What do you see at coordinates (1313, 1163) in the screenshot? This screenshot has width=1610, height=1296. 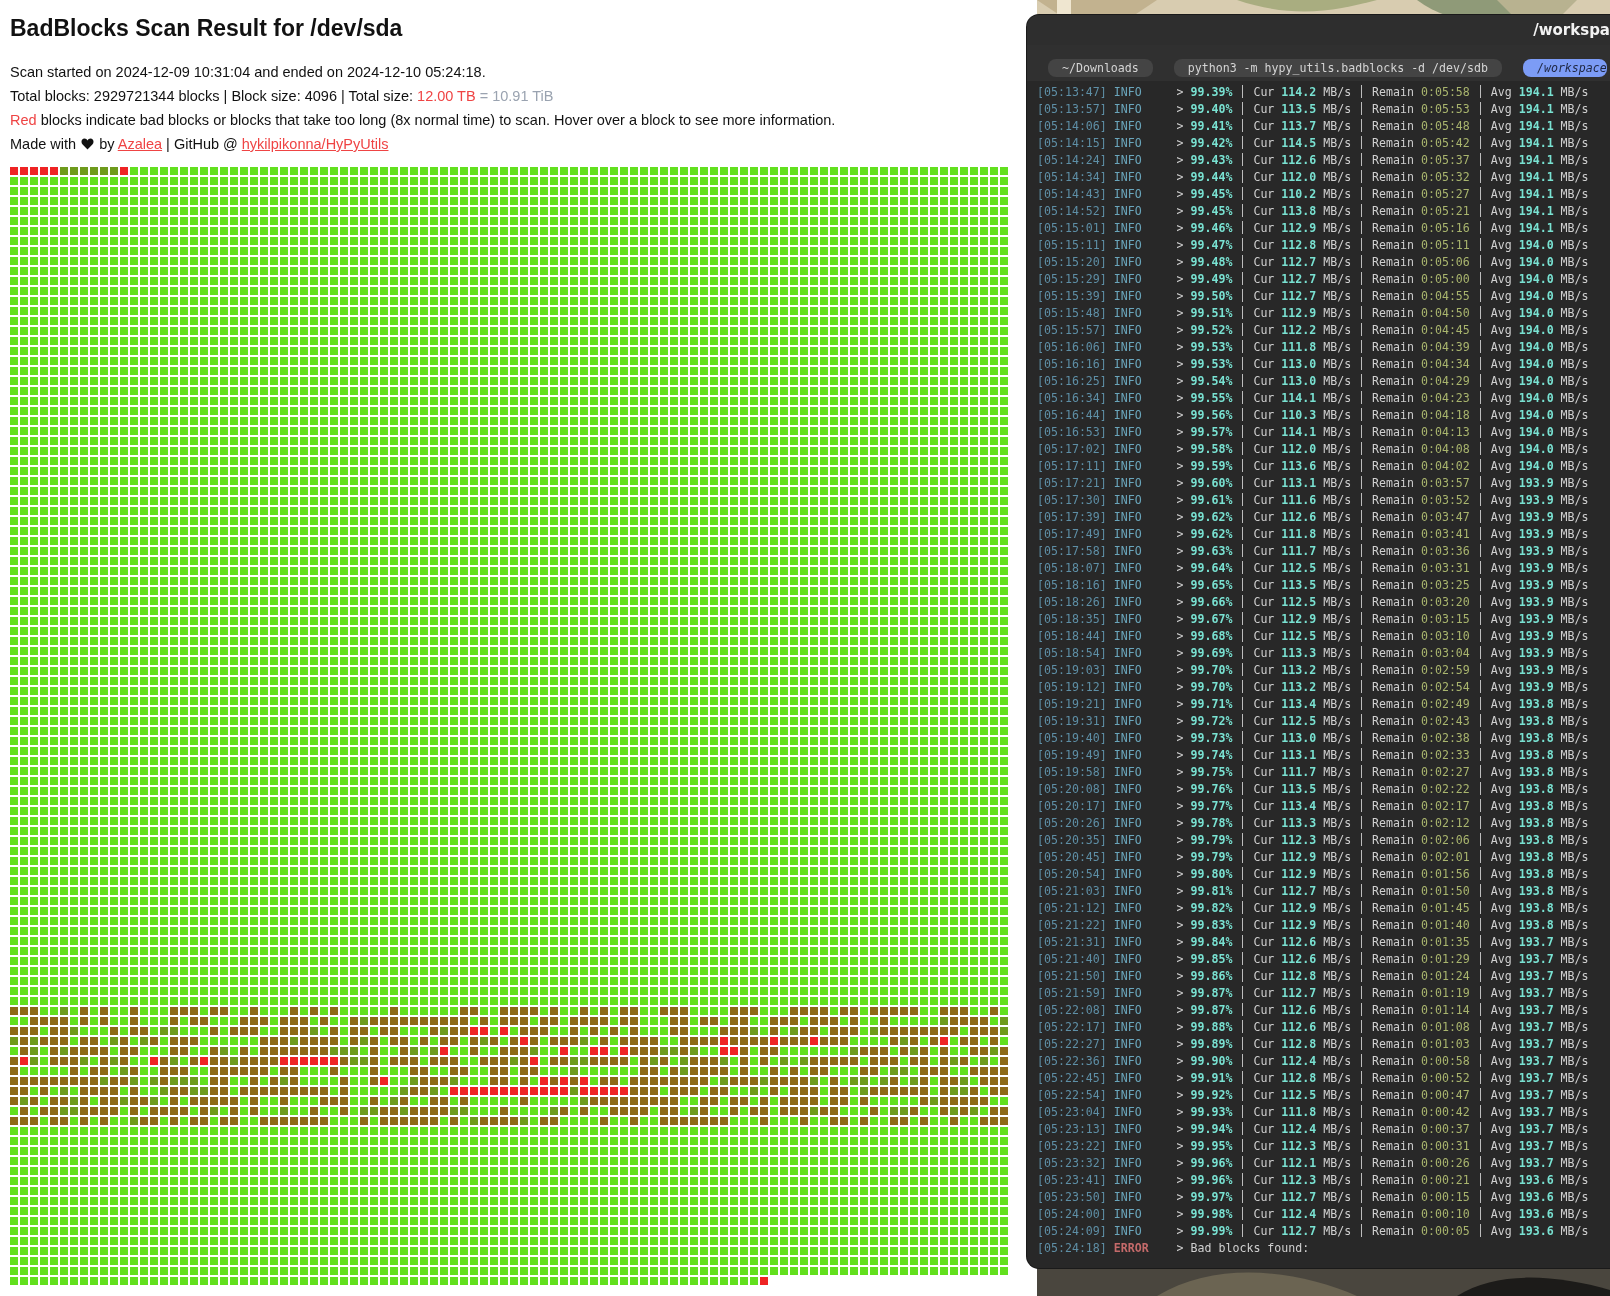 I see `log-line: [05:23:32] INFO > 99.96% Cur 112.1 MB/s Remain 0:00:26 Avg 193.7 MB/s` at bounding box center [1313, 1163].